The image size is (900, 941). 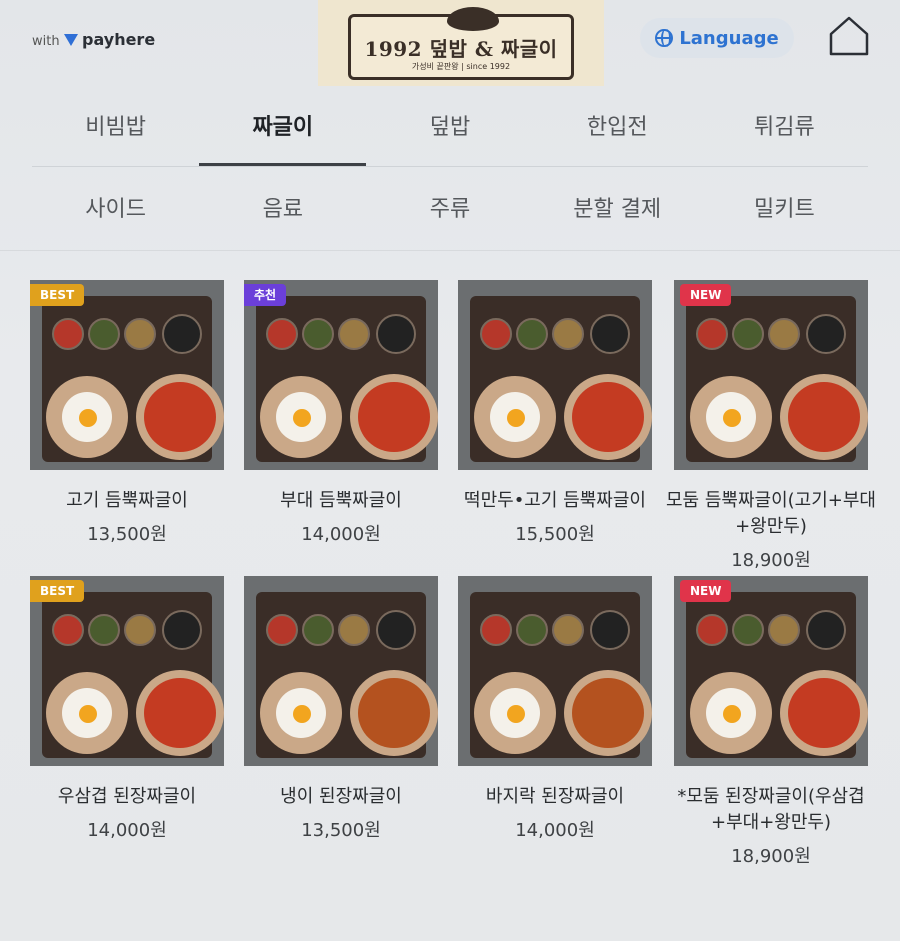 What do you see at coordinates (57, 295) in the screenshot?
I see `menu-item-badge: BEST` at bounding box center [57, 295].